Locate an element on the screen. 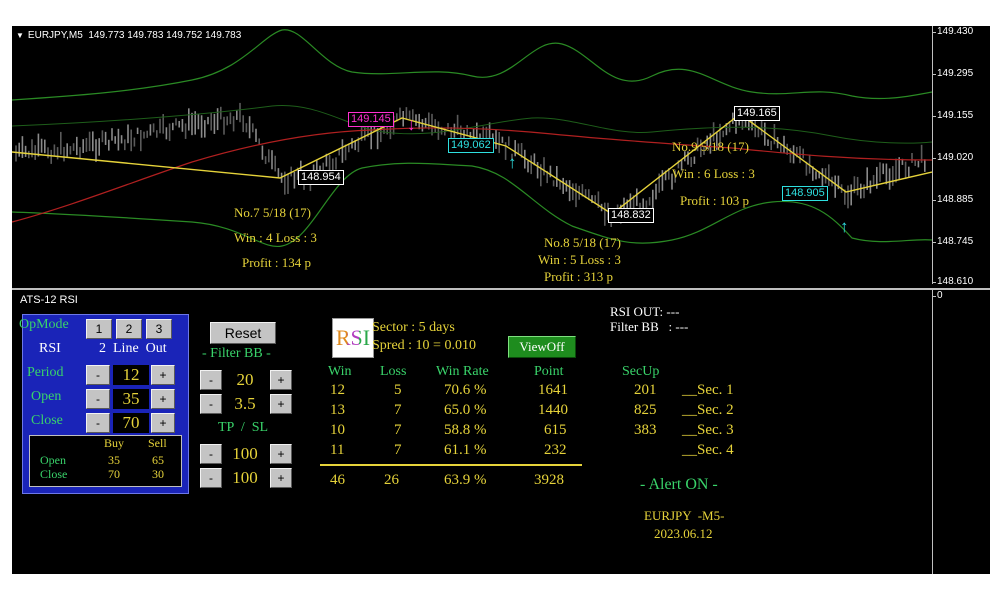 The image size is (1000, 600). stats-winrate: 70.6 % is located at coordinates (465, 390).